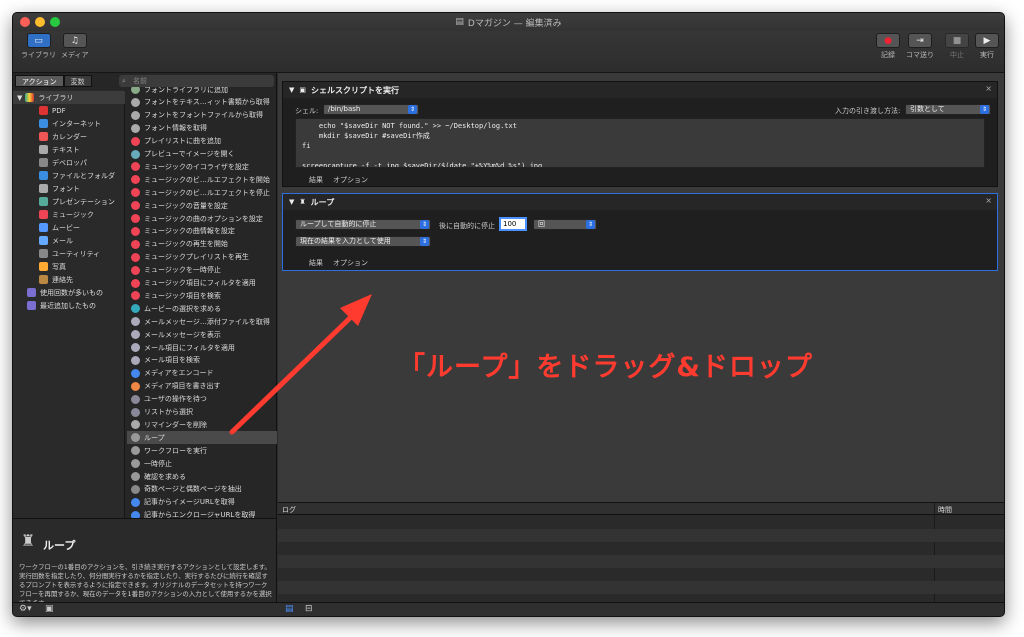 Image resolution: width=1024 pixels, height=637 pixels. Describe the element at coordinates (300, 364) in the screenshot. I see `drag-arrow` at that location.